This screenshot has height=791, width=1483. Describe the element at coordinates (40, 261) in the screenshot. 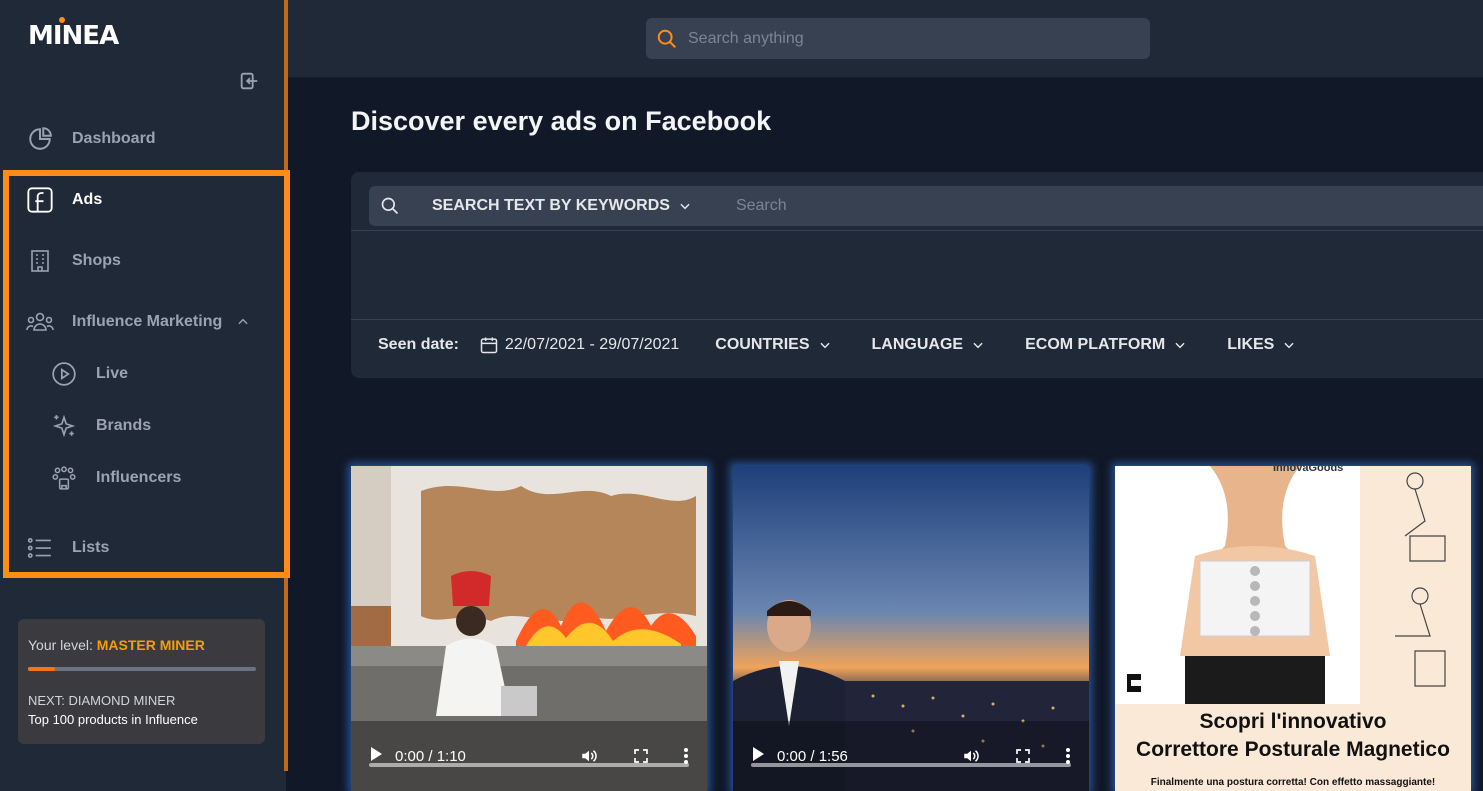

I see `building-icon` at that location.